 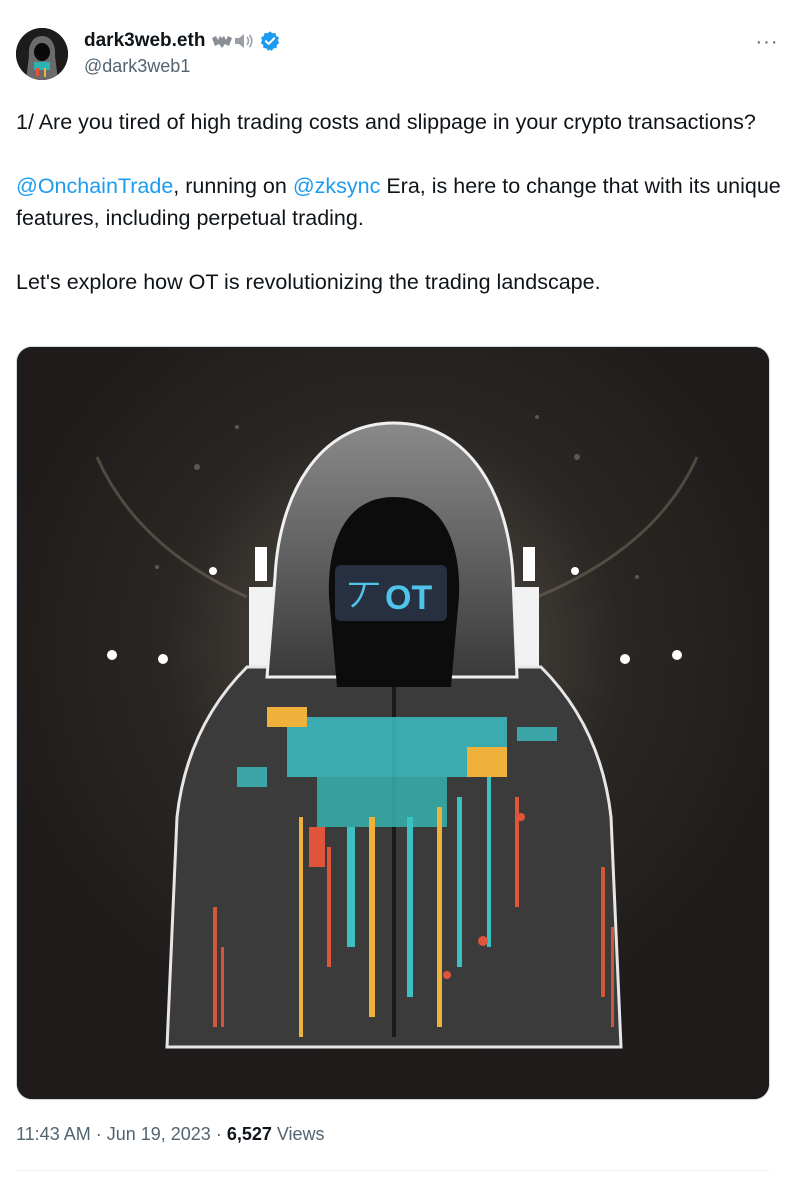 I want to click on display-name: dark3web.eth, so click(x=144, y=41).